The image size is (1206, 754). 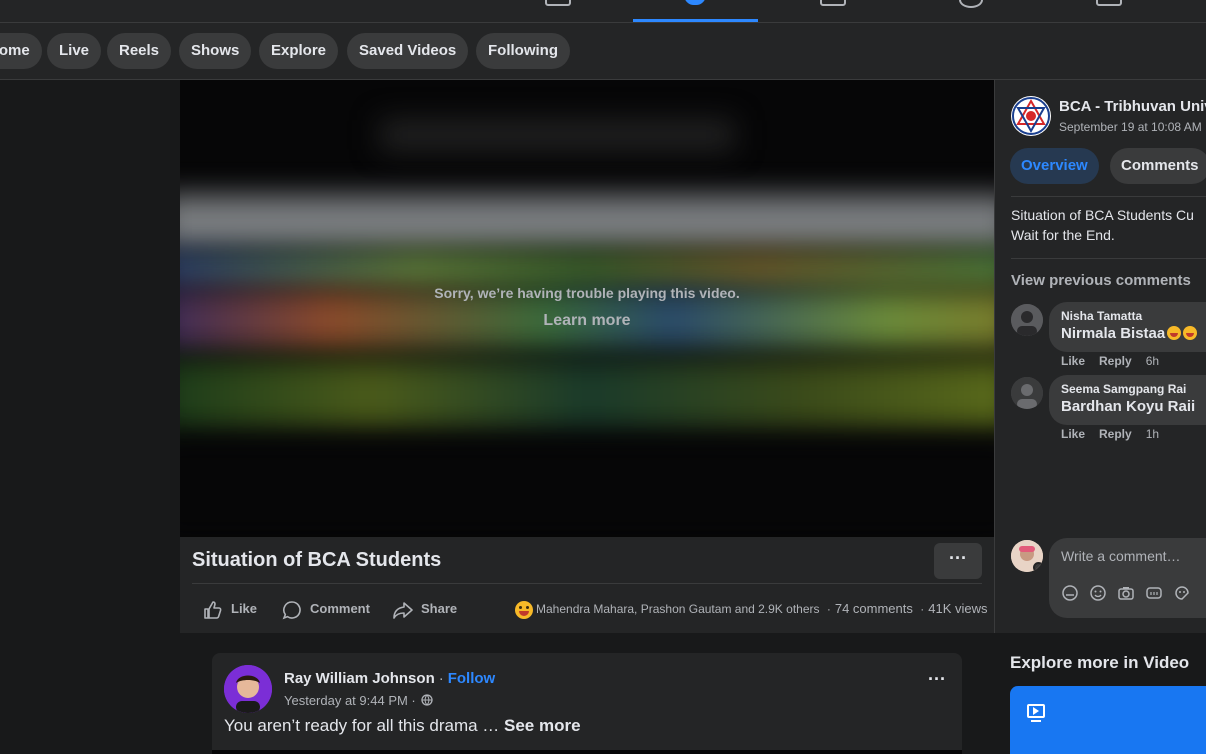 What do you see at coordinates (542, 725) in the screenshot?
I see `see-more-link: See more` at bounding box center [542, 725].